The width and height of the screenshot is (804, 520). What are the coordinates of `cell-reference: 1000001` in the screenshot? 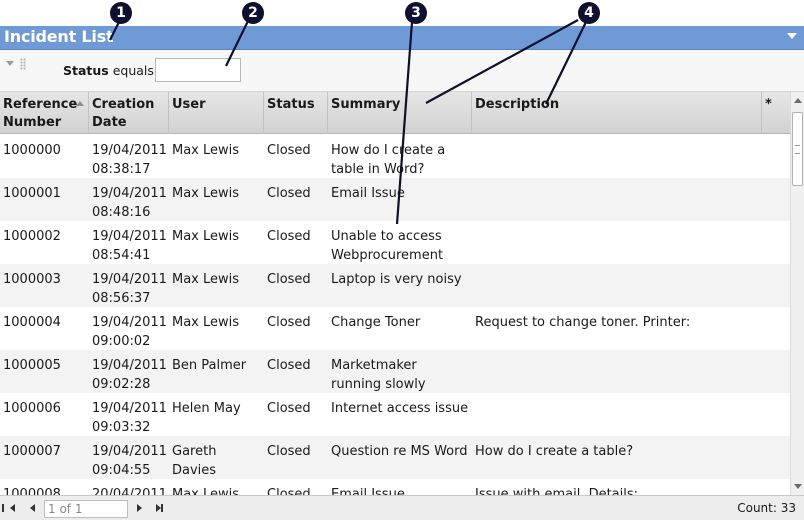 It's located at (32, 193).